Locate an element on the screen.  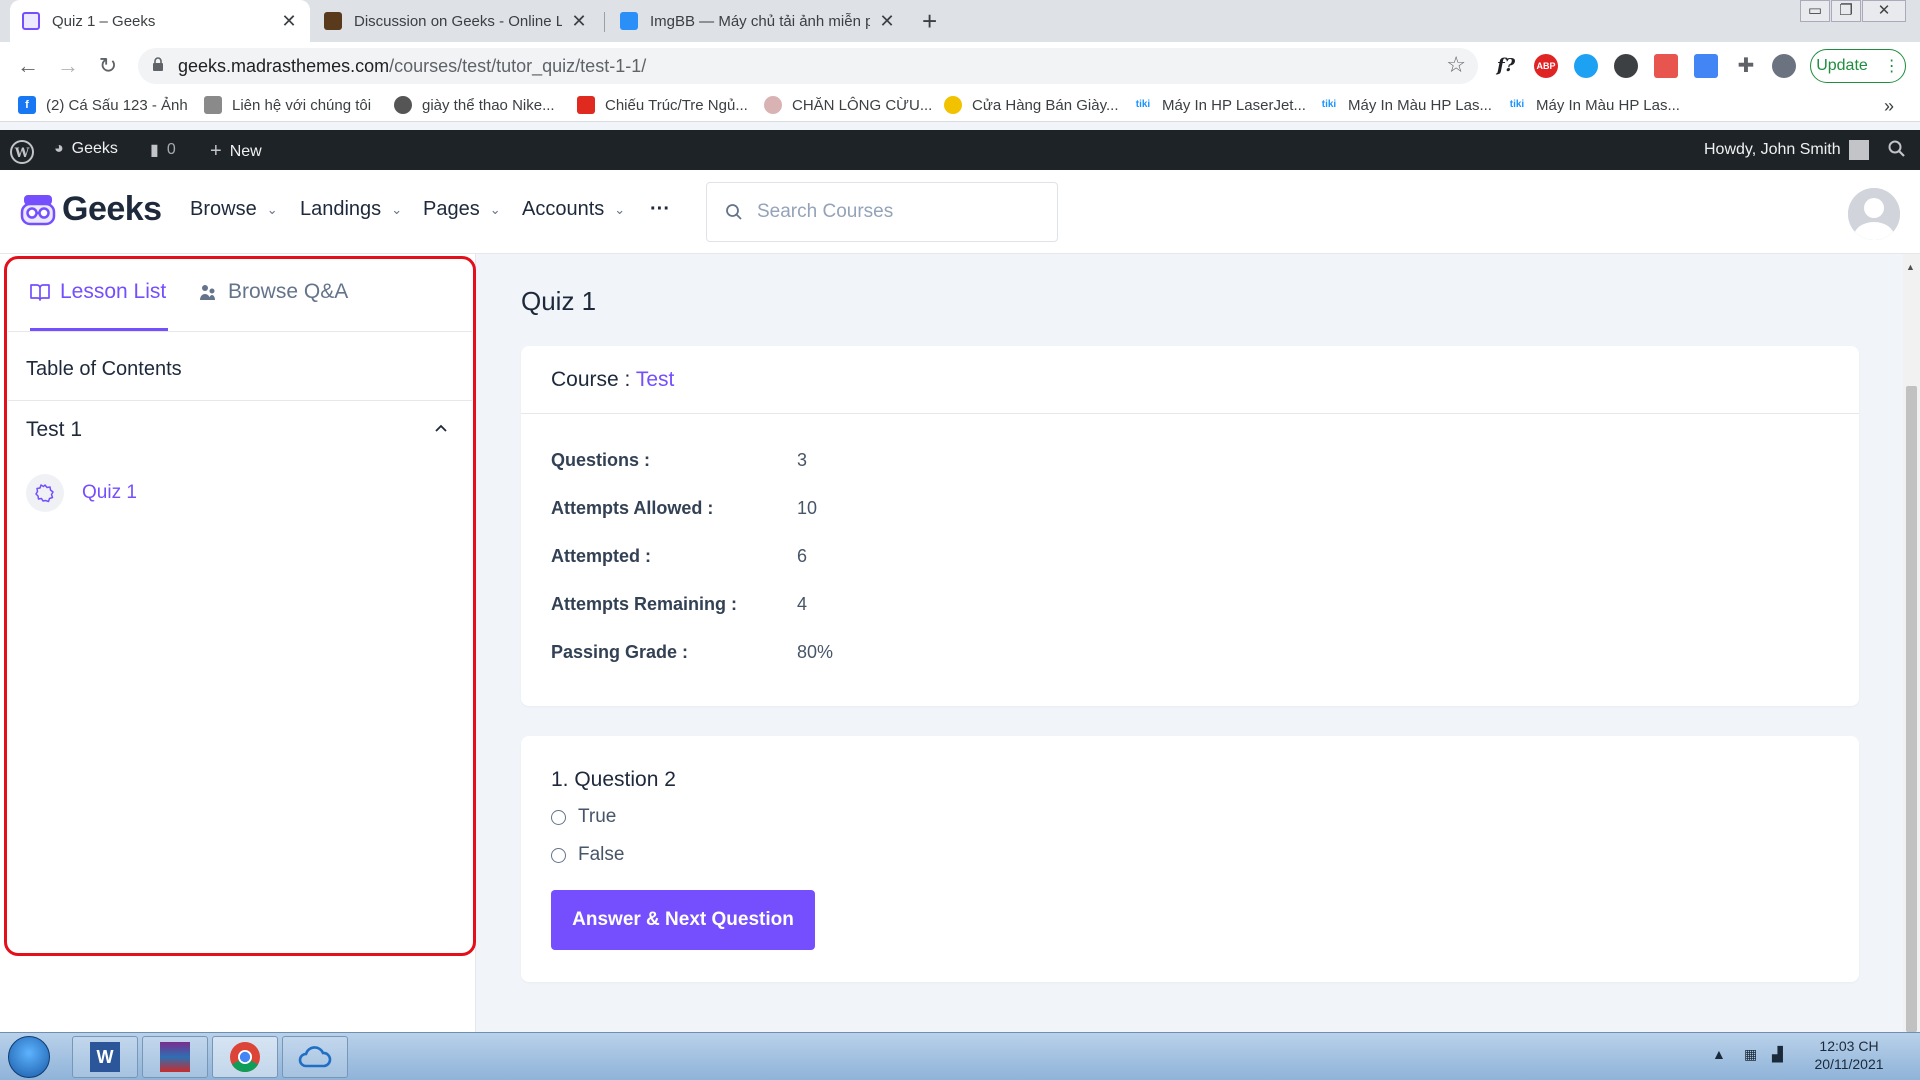
close-window-icon: ✕ is located at coordinates (1884, 11).